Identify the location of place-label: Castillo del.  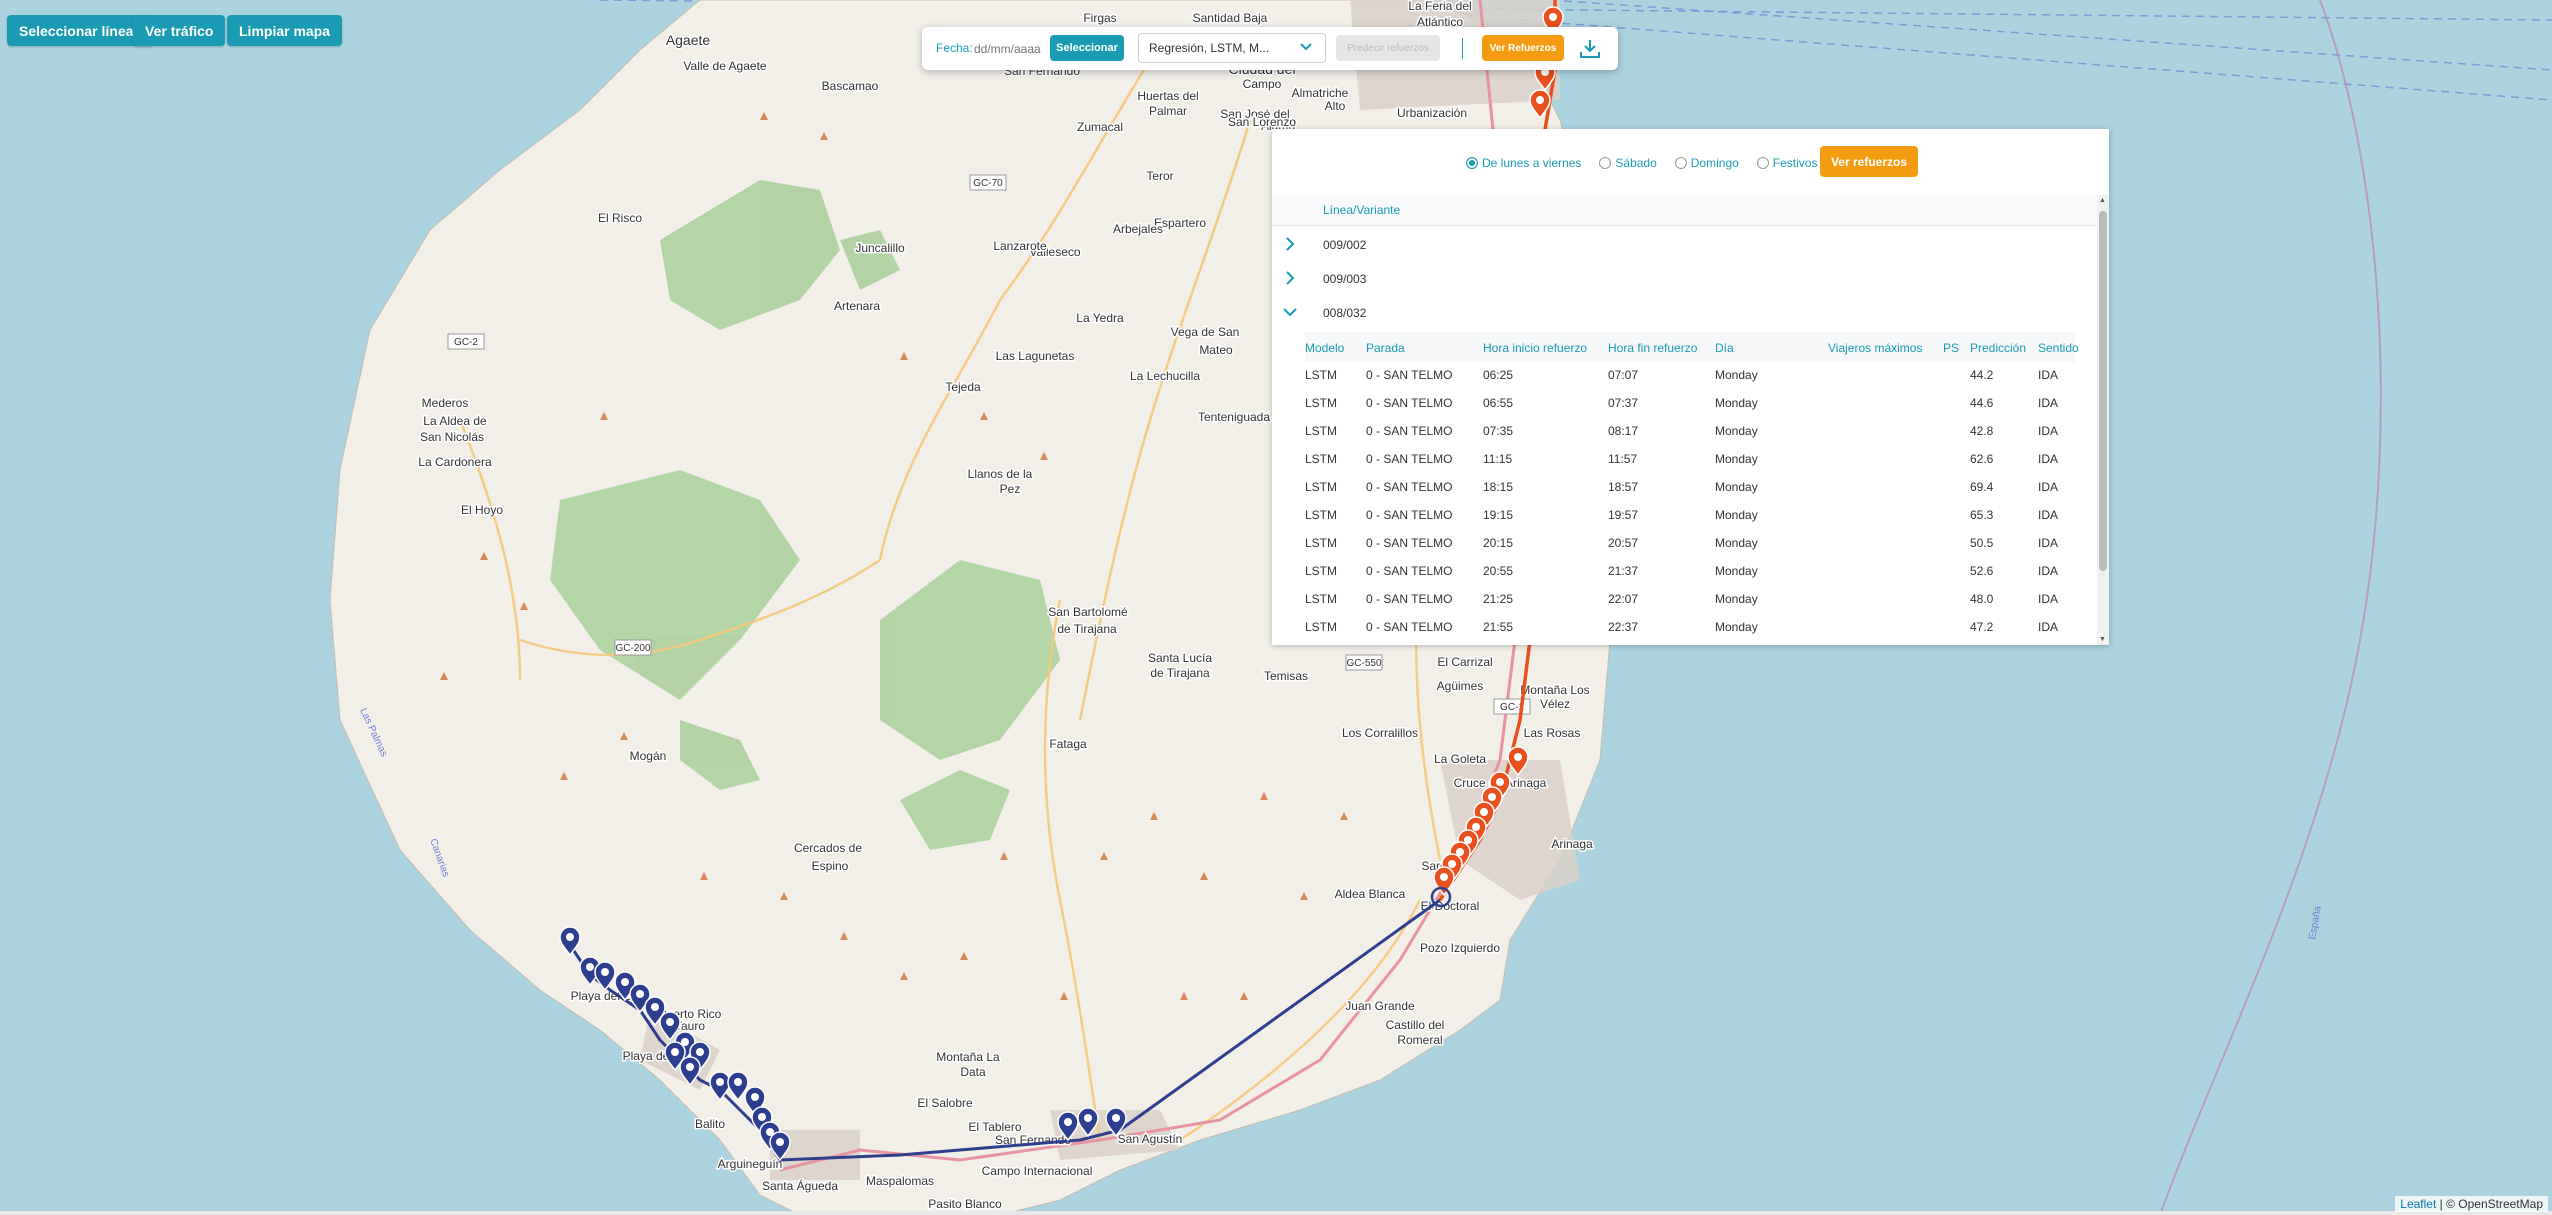
(1415, 1025).